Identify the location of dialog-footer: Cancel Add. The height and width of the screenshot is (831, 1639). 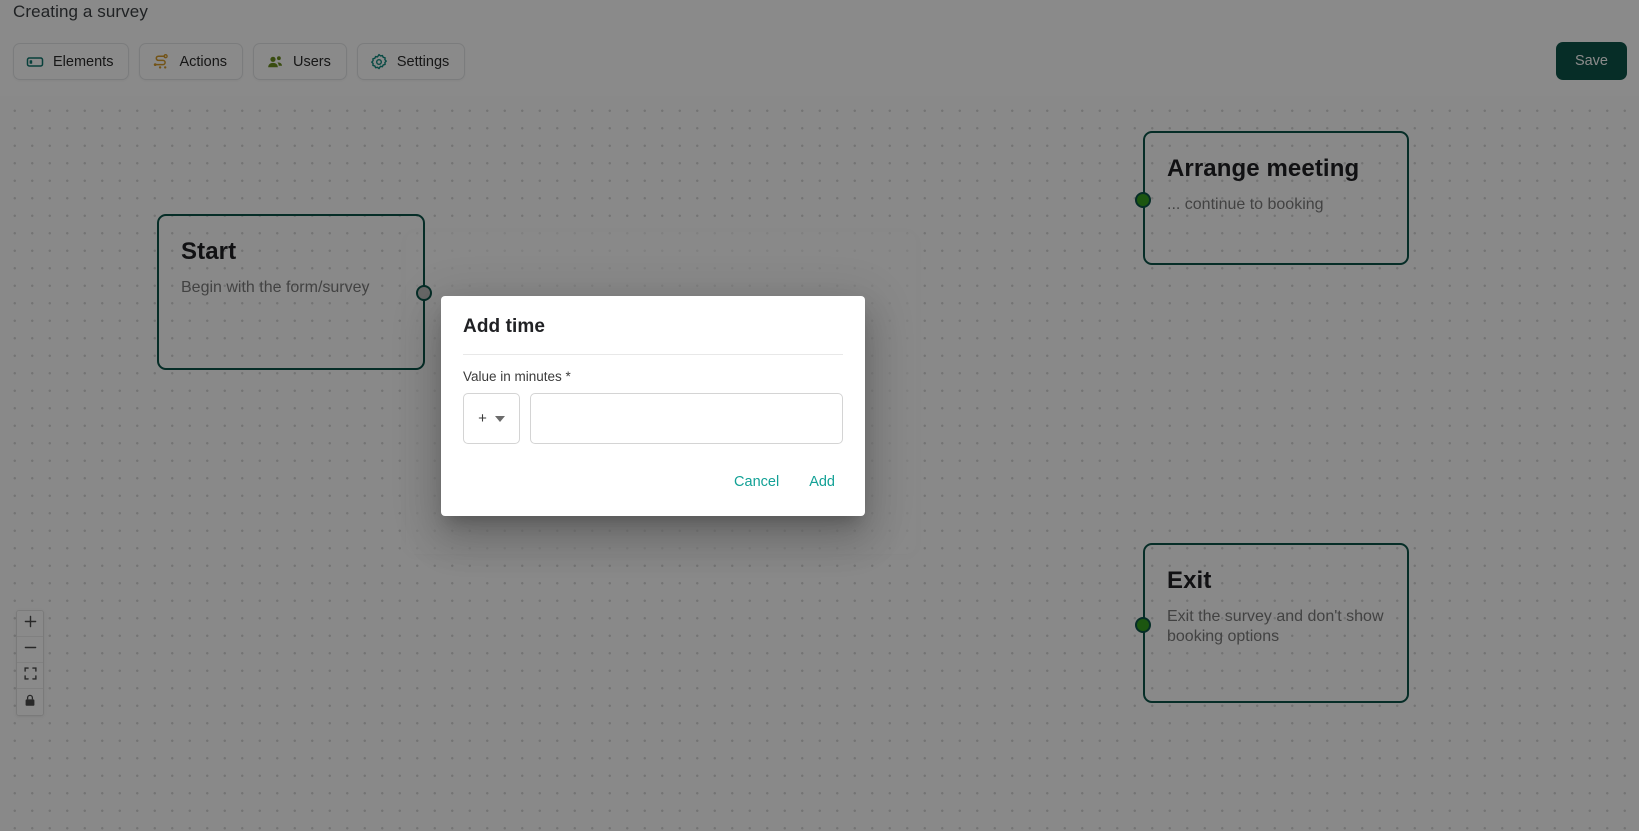
(653, 491).